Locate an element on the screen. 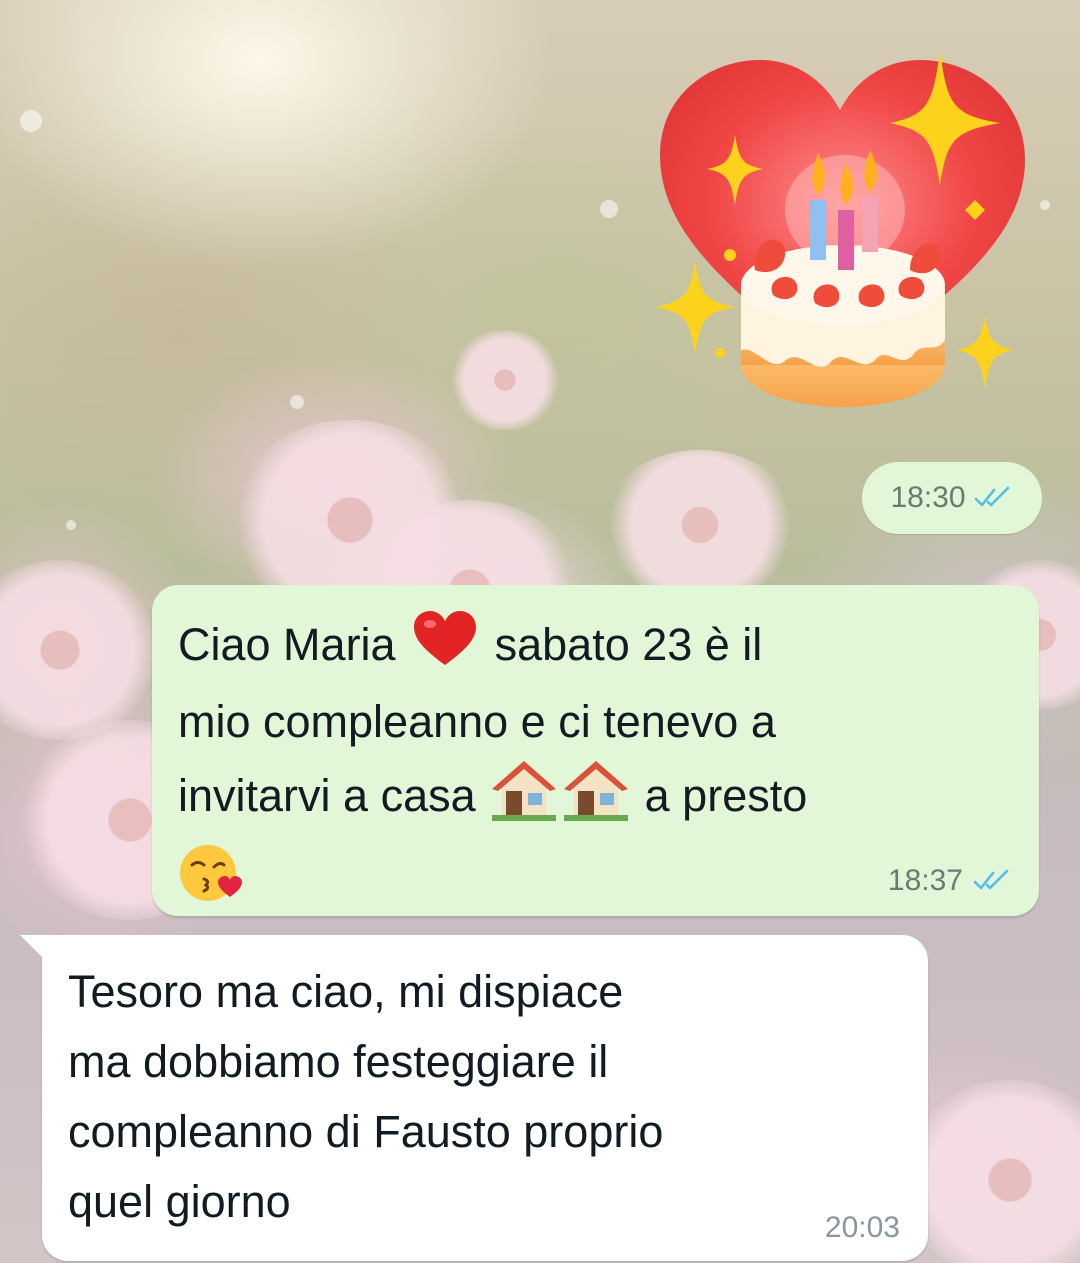  message-line: mio compleanno e ci tenevo a is located at coordinates (477, 721).